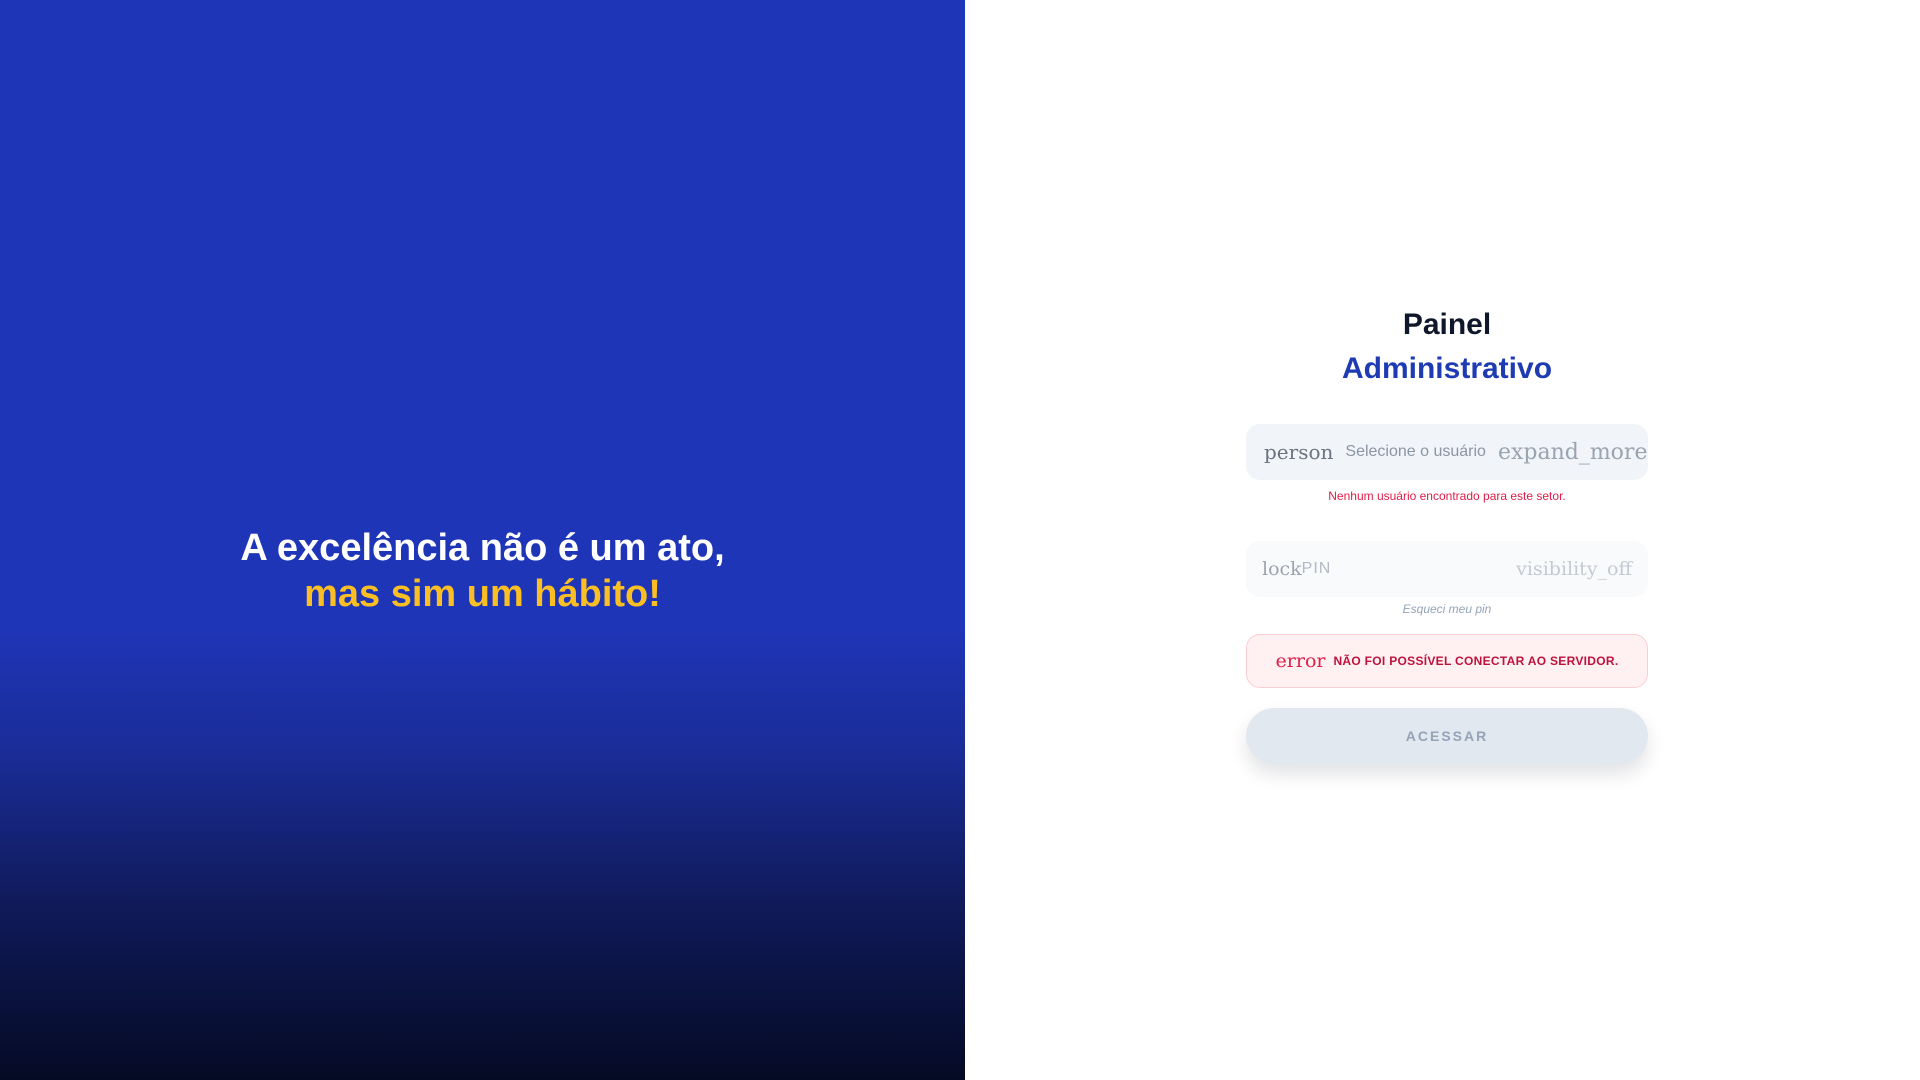 This screenshot has height=1080, width=1920. I want to click on forgot-pin-link: Esqueci meu pin, so click(1447, 609).